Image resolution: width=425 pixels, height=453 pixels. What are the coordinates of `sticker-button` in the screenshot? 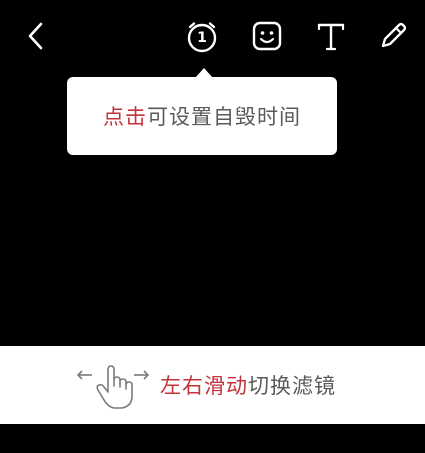 It's located at (267, 36).